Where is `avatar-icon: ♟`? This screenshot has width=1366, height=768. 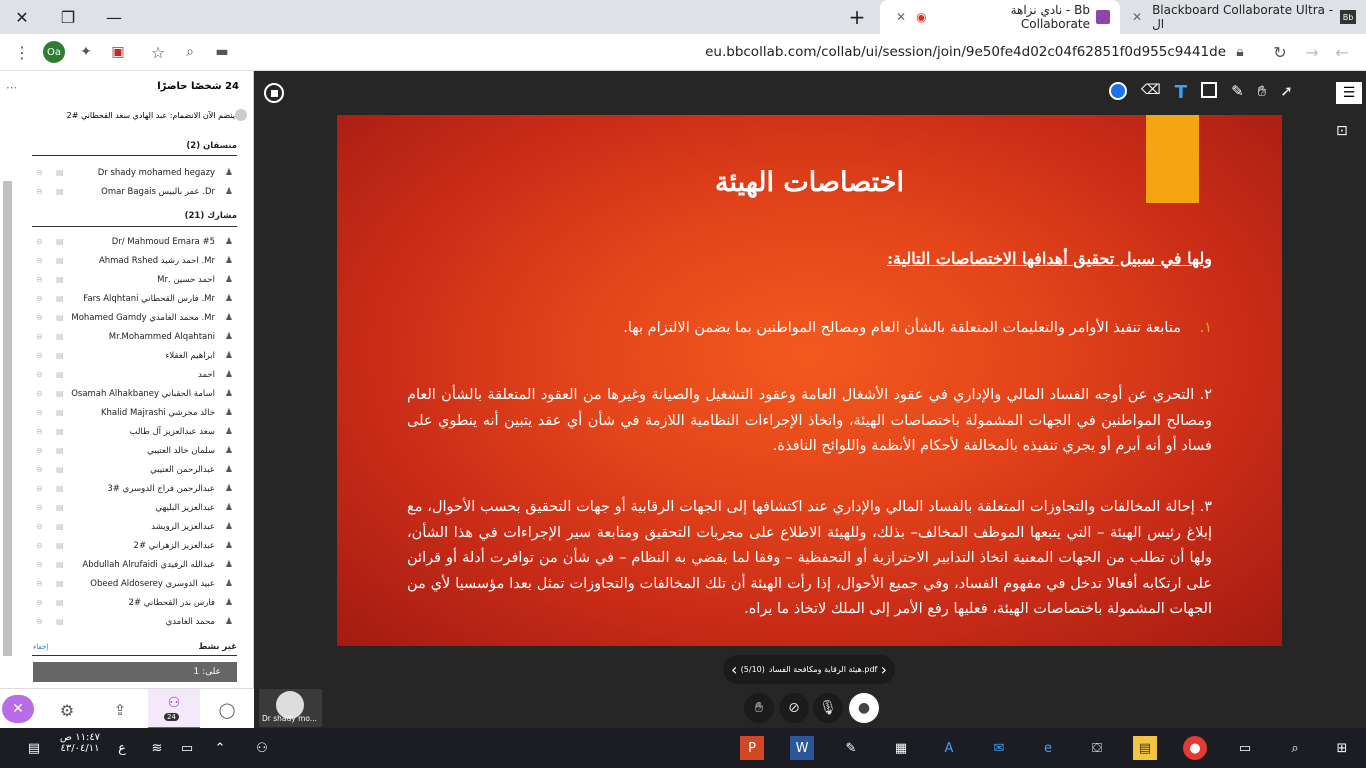
avatar-icon: ♟ is located at coordinates (228, 191).